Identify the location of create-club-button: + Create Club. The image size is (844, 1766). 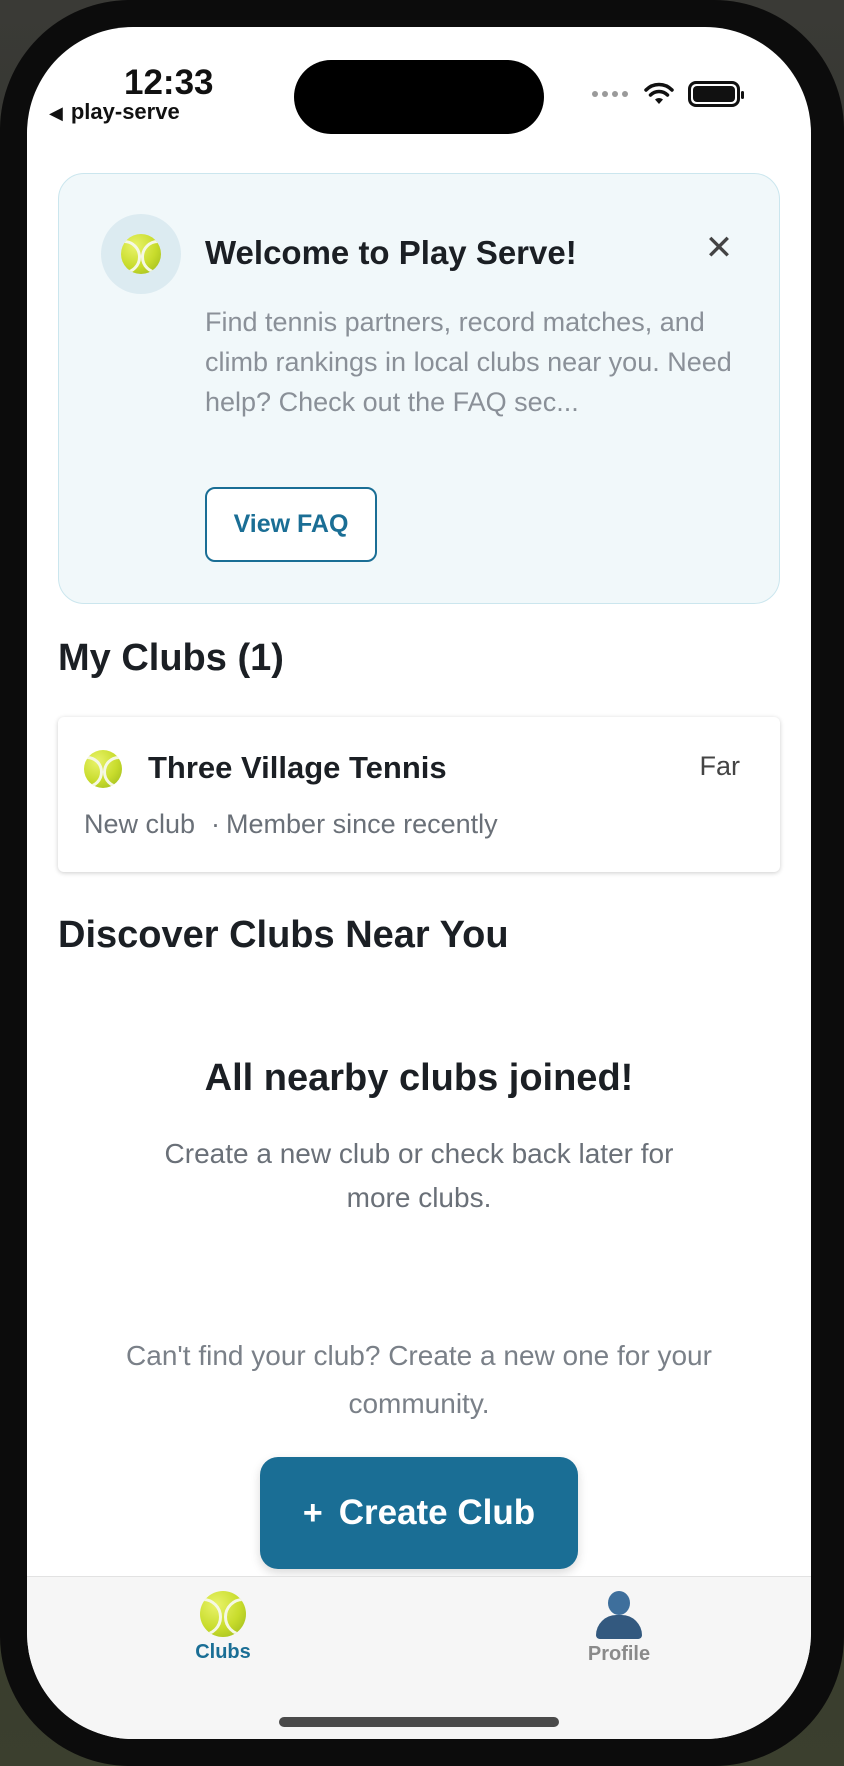
(419, 1513).